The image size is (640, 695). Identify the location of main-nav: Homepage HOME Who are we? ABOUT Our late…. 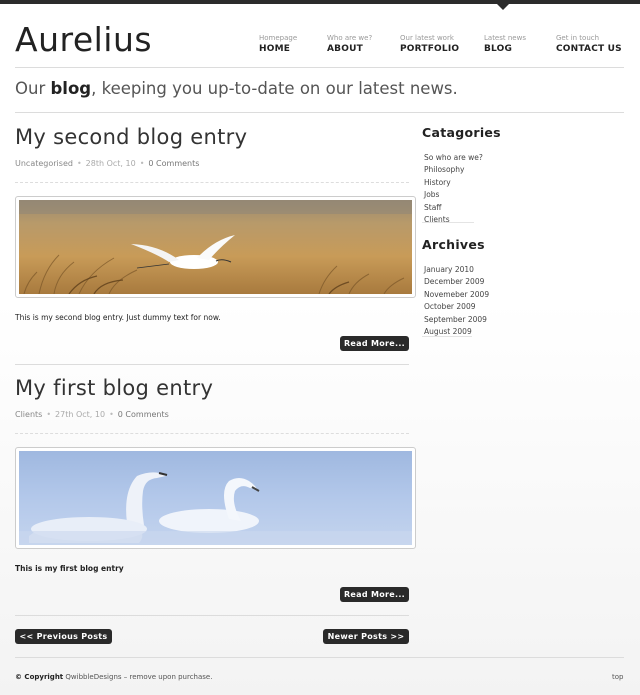
(320, 48).